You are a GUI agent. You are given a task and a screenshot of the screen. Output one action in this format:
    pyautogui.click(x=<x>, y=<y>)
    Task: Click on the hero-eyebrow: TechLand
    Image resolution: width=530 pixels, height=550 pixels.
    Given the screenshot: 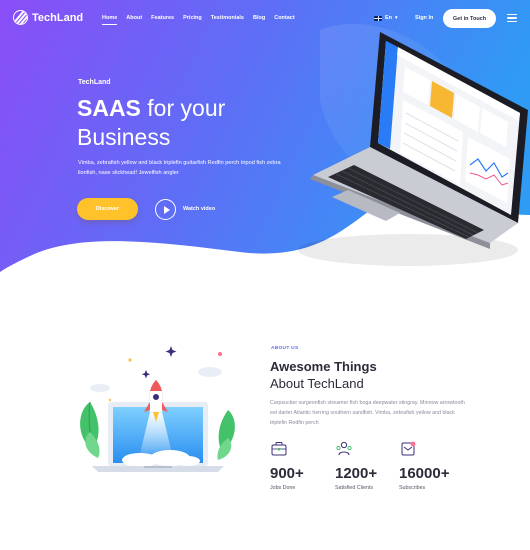 What is the action you would take?
    pyautogui.click(x=94, y=82)
    